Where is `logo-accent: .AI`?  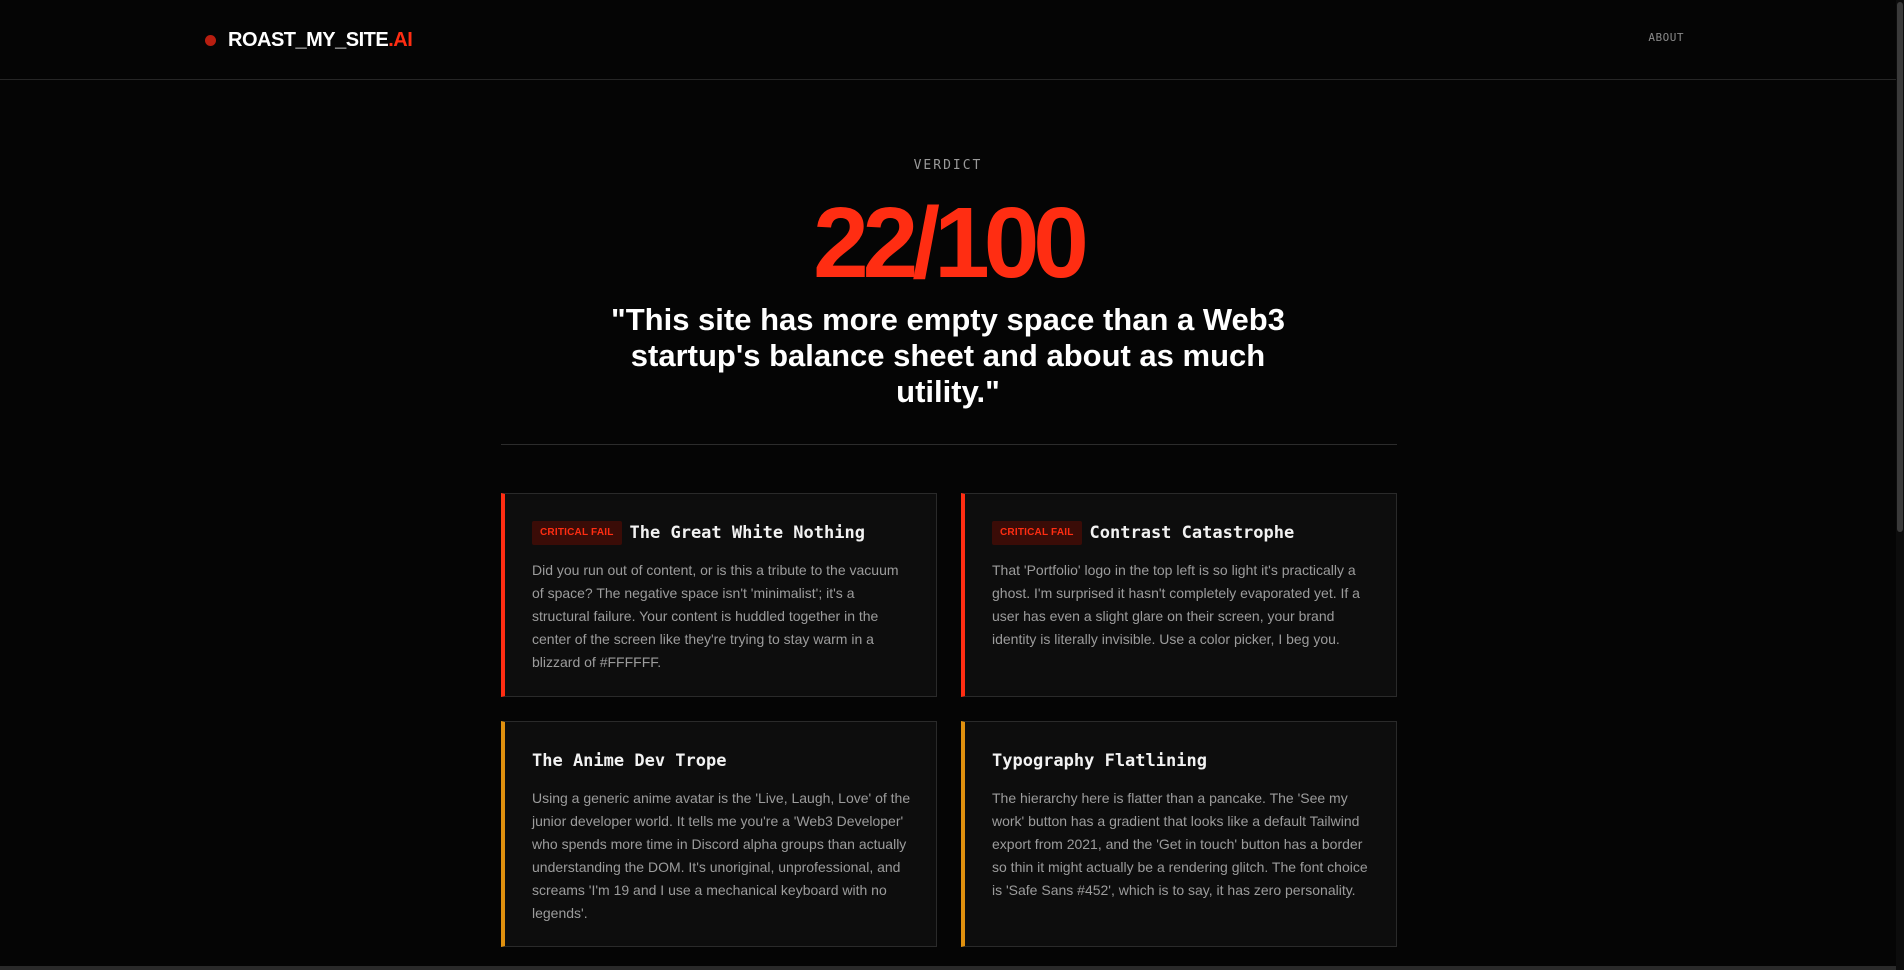 logo-accent: .AI is located at coordinates (400, 39).